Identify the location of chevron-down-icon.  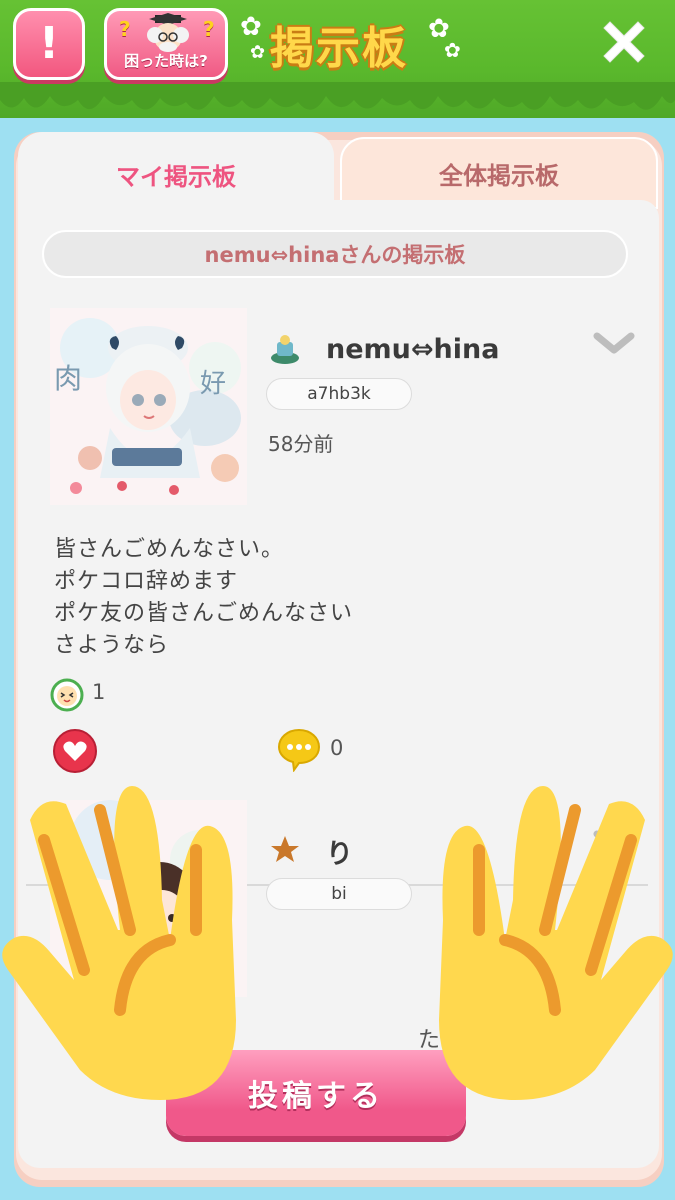
(614, 343).